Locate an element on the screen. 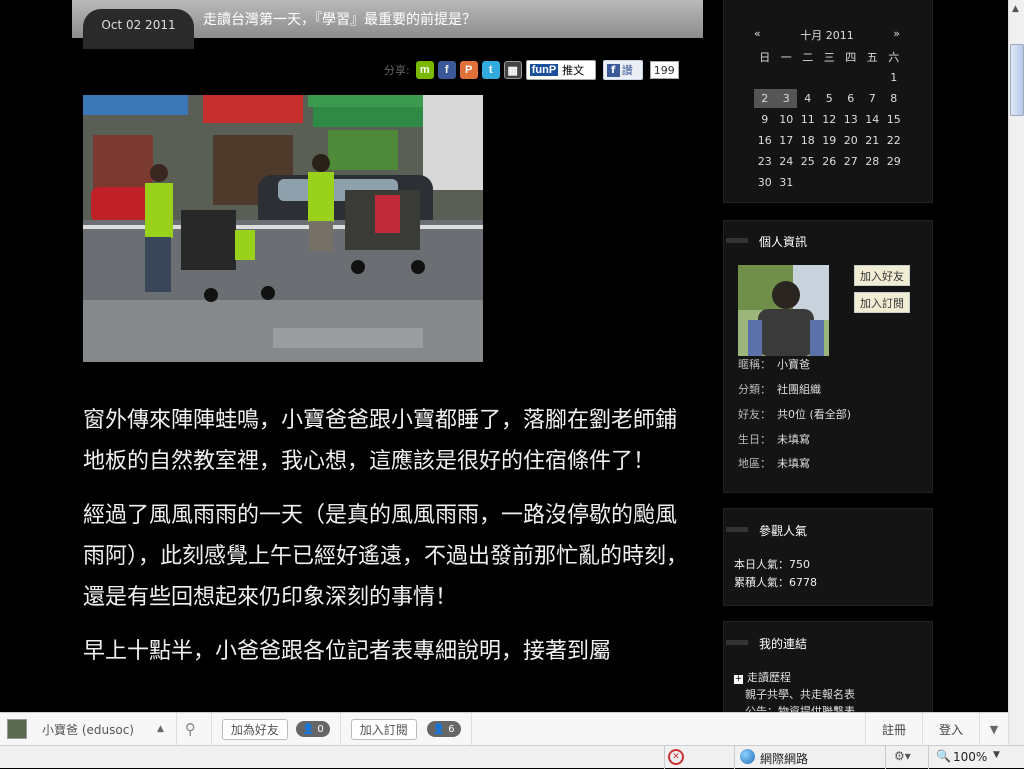 This screenshot has width=1024, height=769. friend-count: 0 is located at coordinates (320, 729).